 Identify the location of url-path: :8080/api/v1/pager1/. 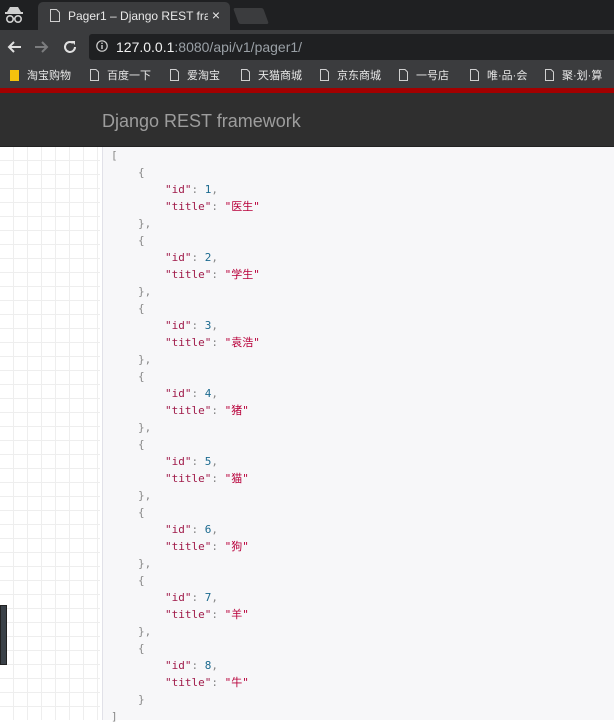
(238, 47).